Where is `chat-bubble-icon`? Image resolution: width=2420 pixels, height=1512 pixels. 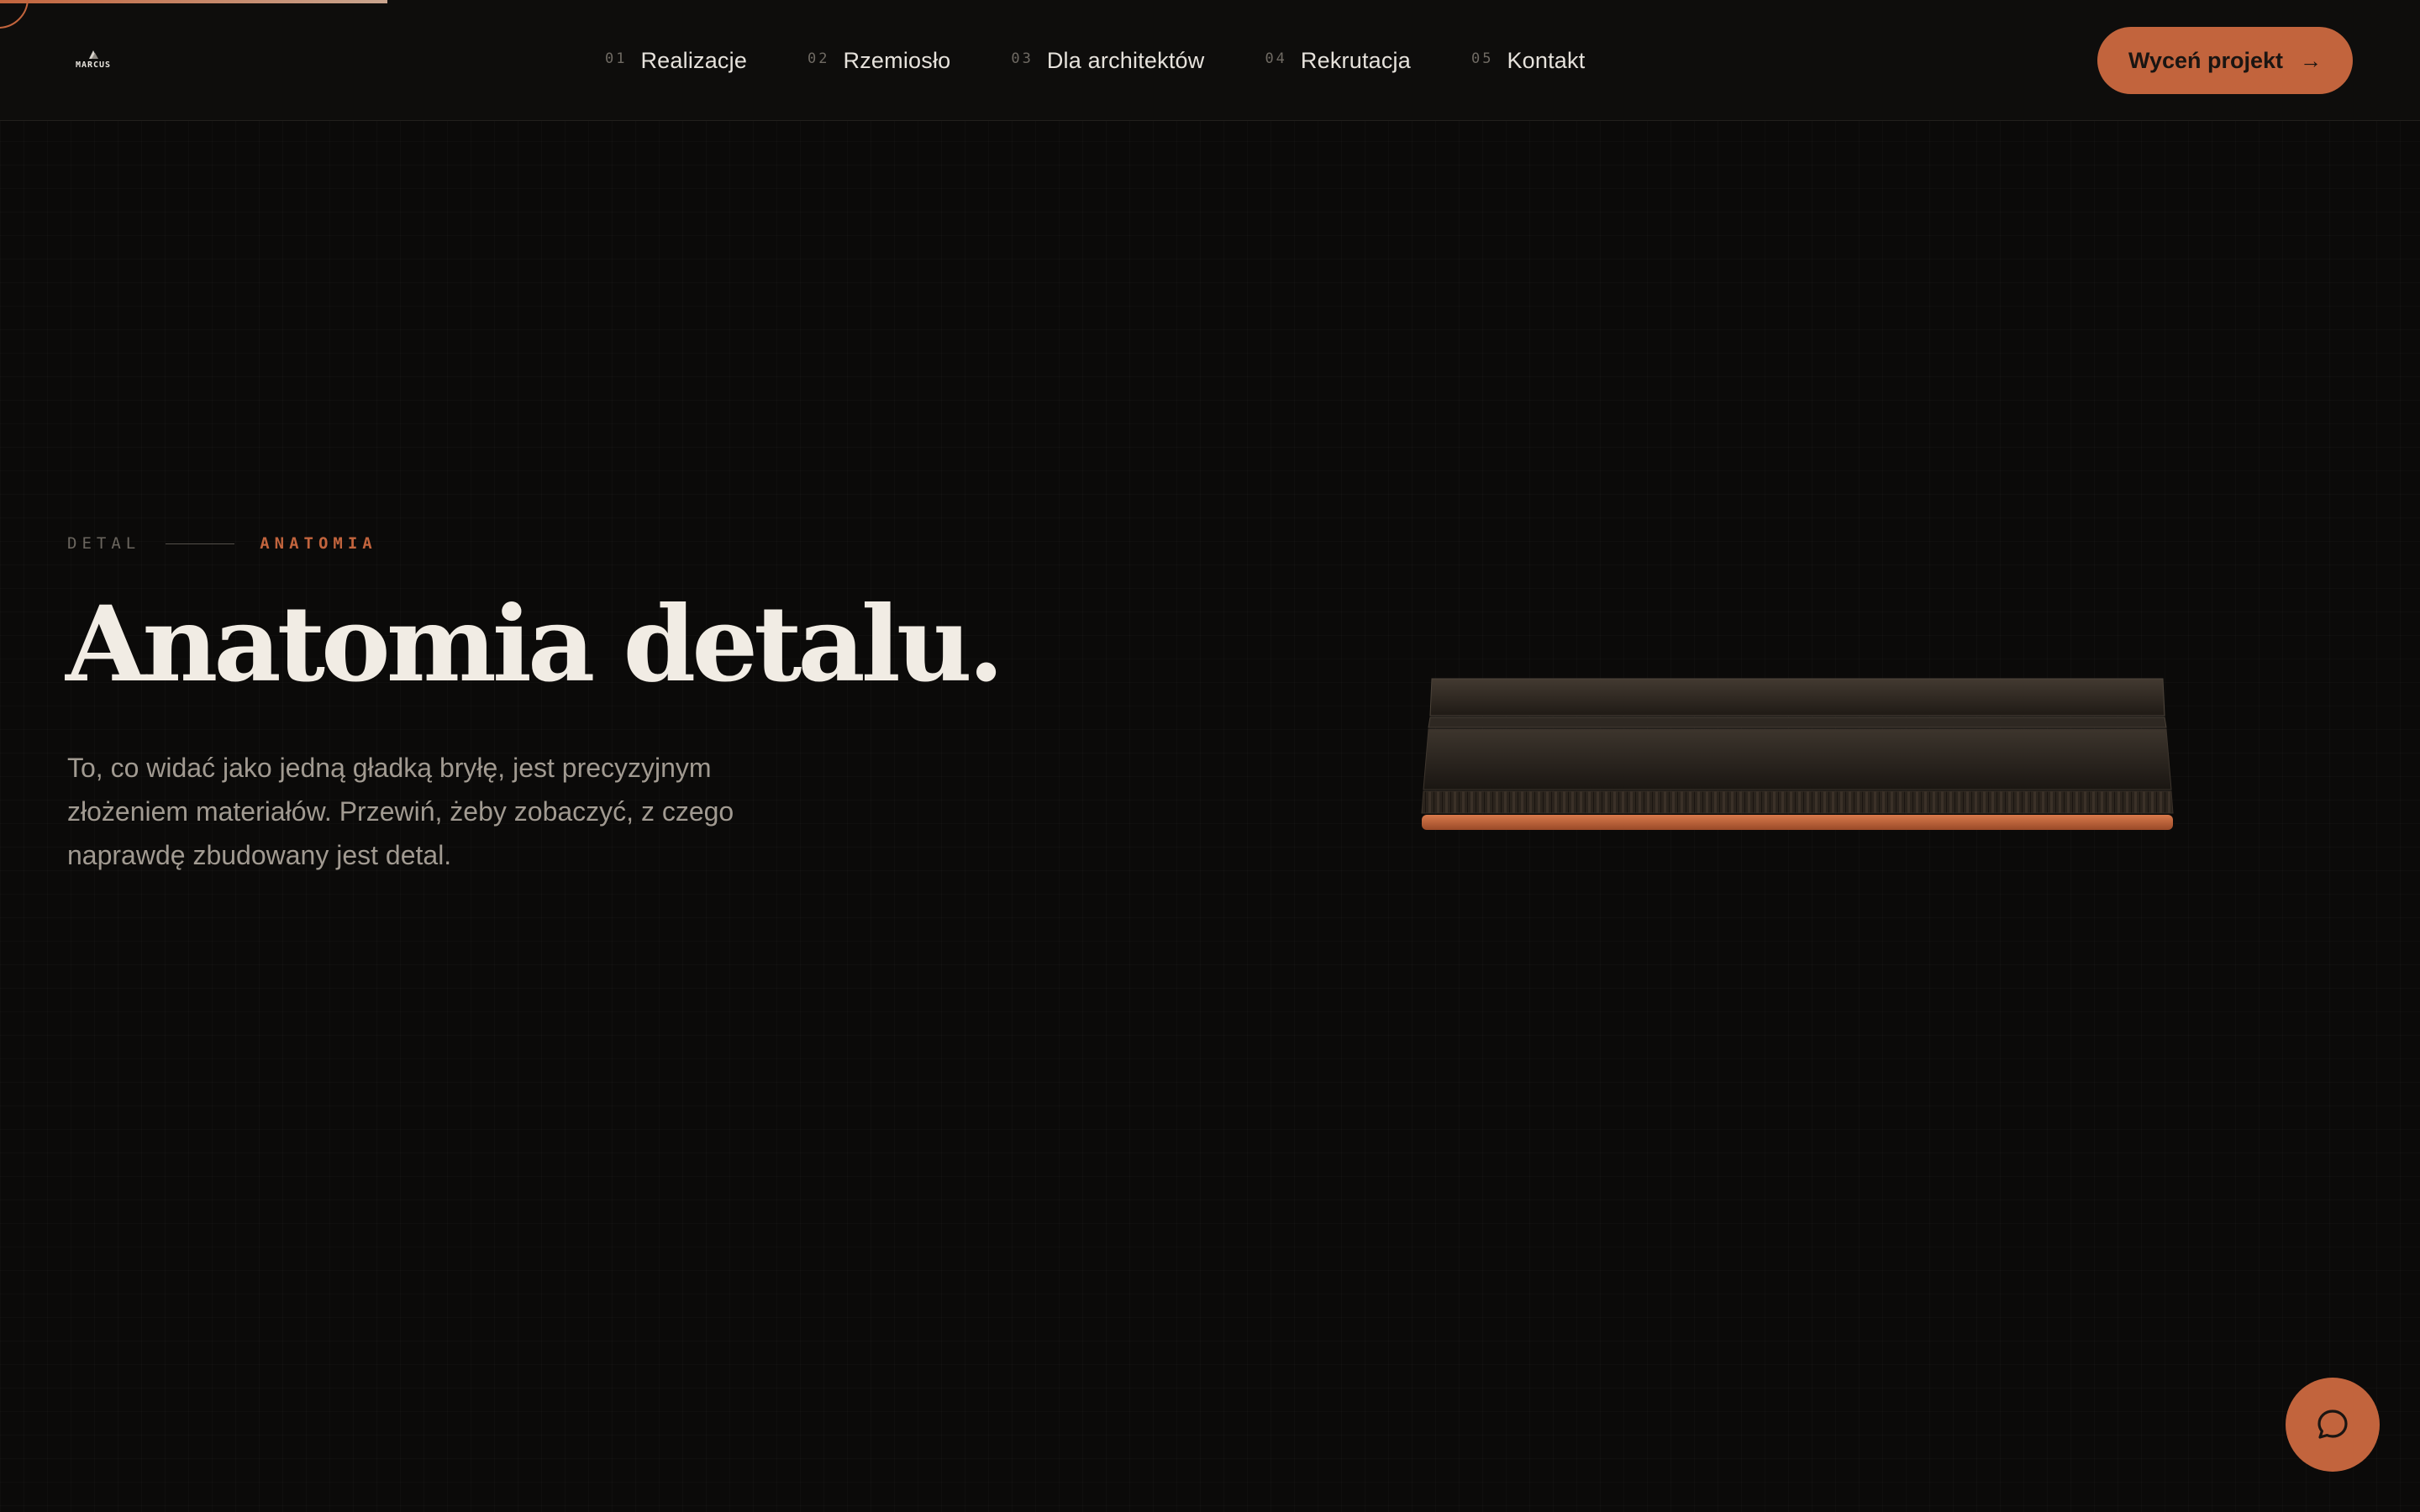 chat-bubble-icon is located at coordinates (2332, 1424).